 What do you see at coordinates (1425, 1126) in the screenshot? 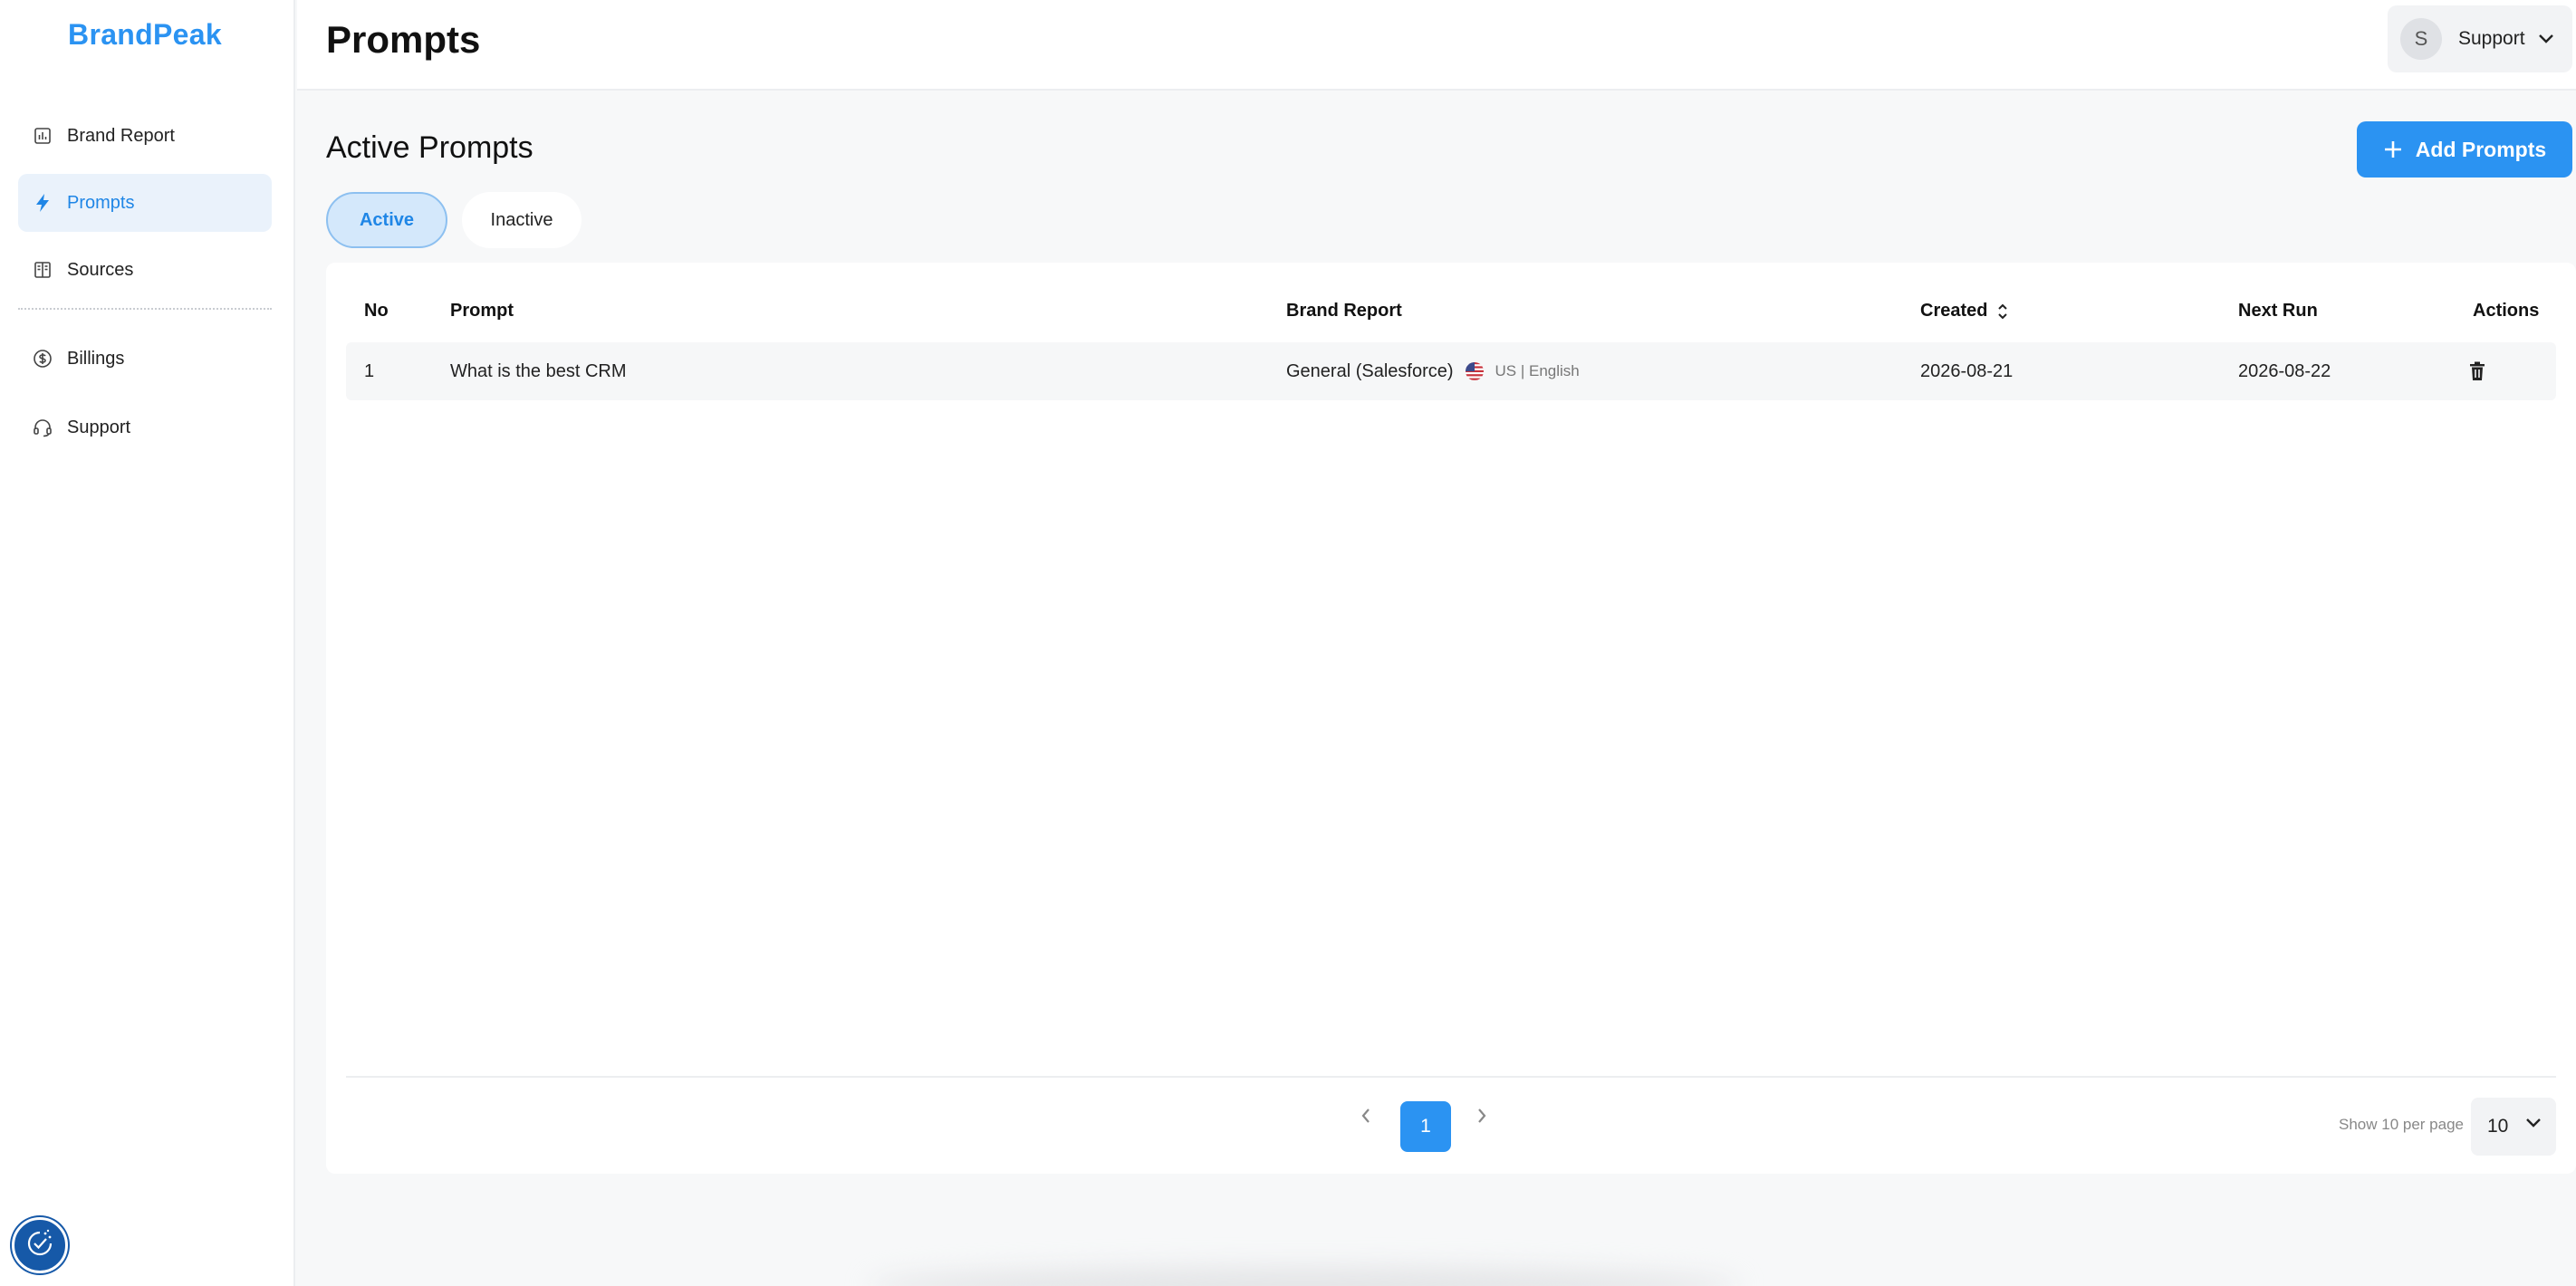
I see `page-button-1: 1` at bounding box center [1425, 1126].